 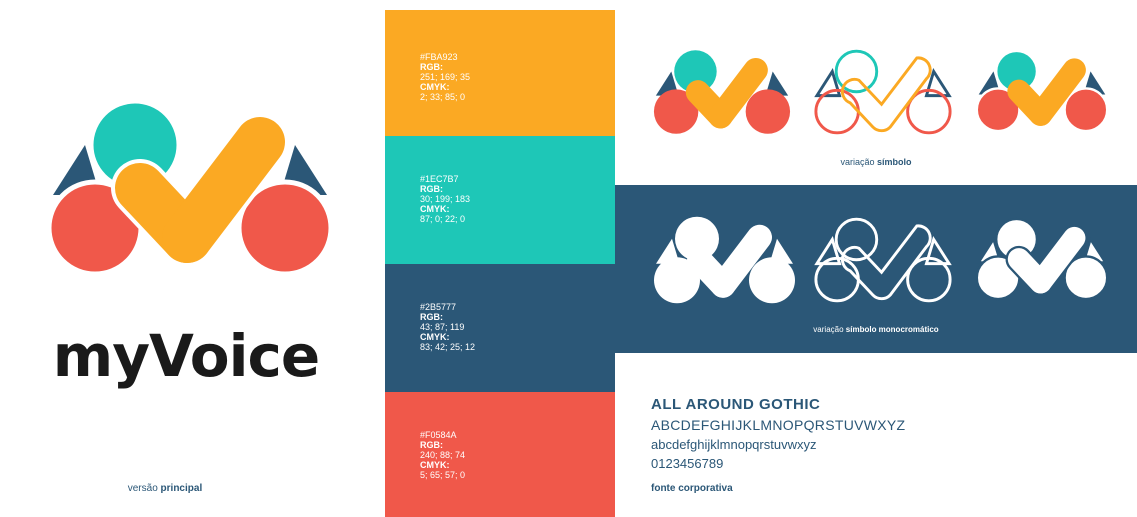 What do you see at coordinates (443, 97) in the screenshot?
I see `swatch-cmyk-value: 2; 33; 85; 0` at bounding box center [443, 97].